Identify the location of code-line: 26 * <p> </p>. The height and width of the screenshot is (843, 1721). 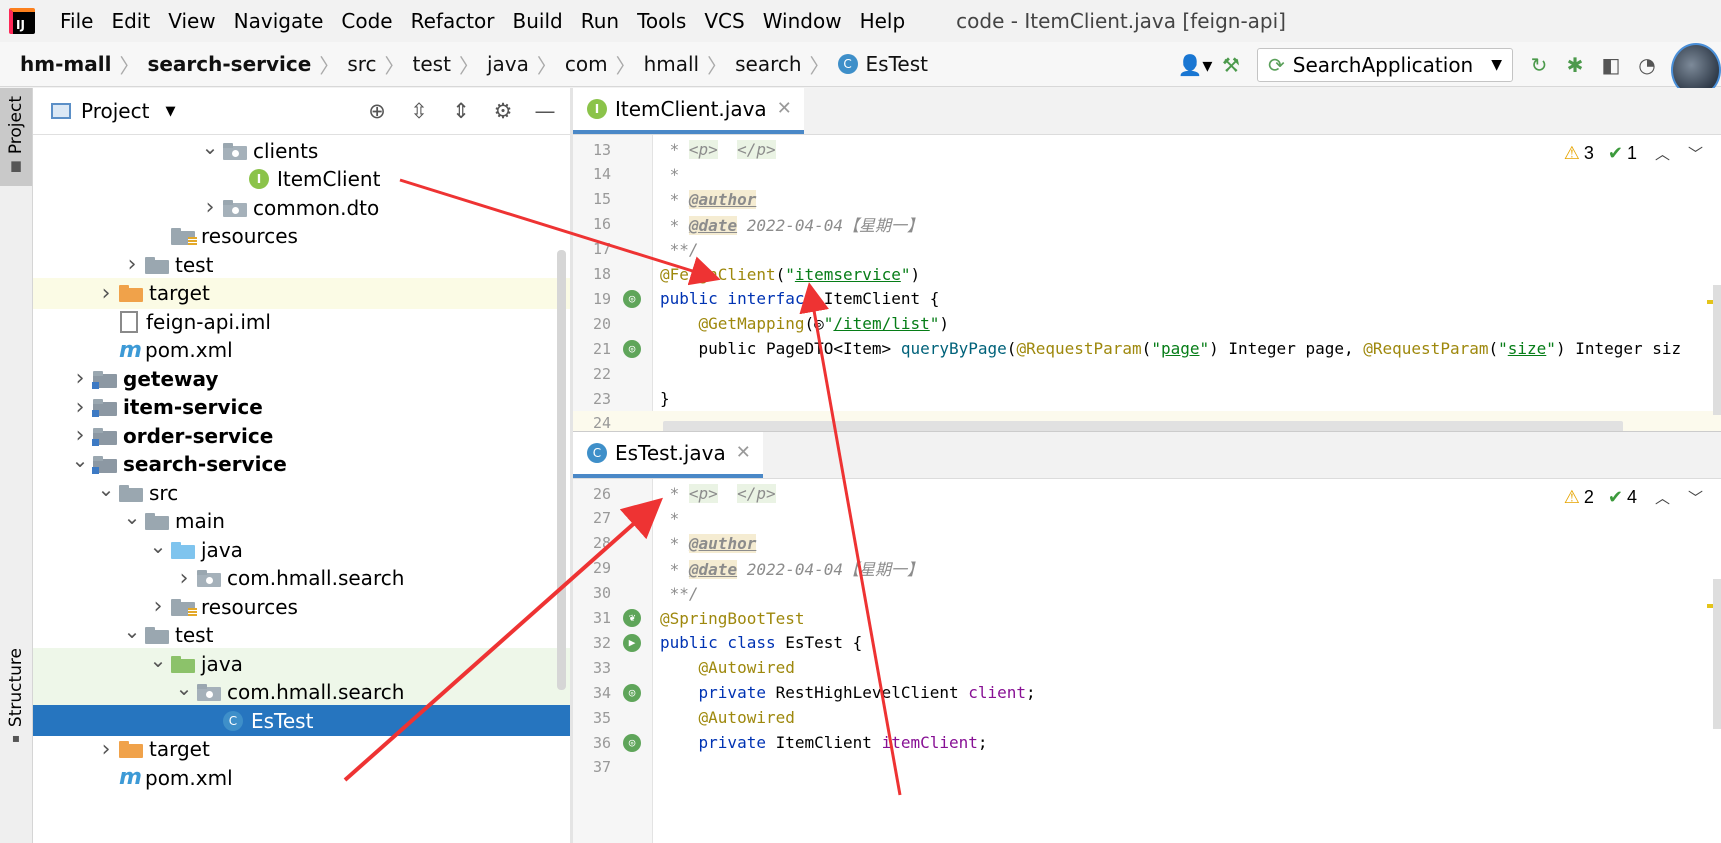
(1147, 493).